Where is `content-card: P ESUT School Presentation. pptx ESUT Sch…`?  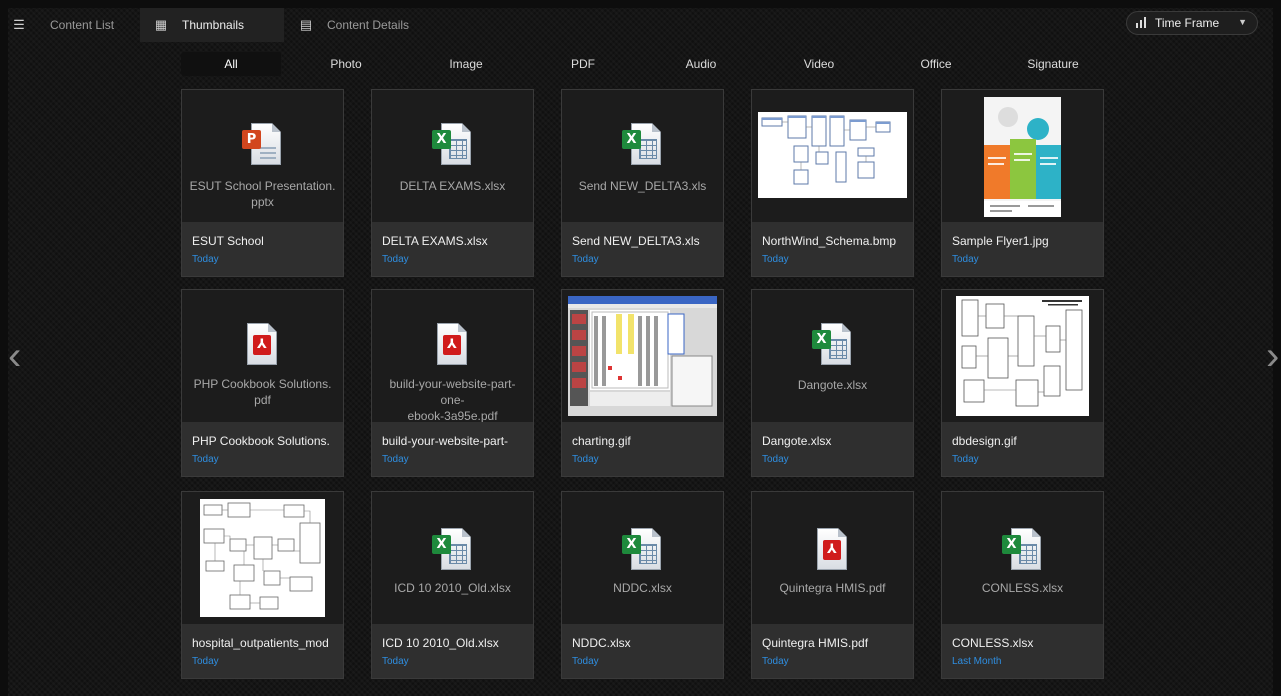
content-card: P ESUT School Presentation. pptx ESUT Sch… is located at coordinates (262, 183).